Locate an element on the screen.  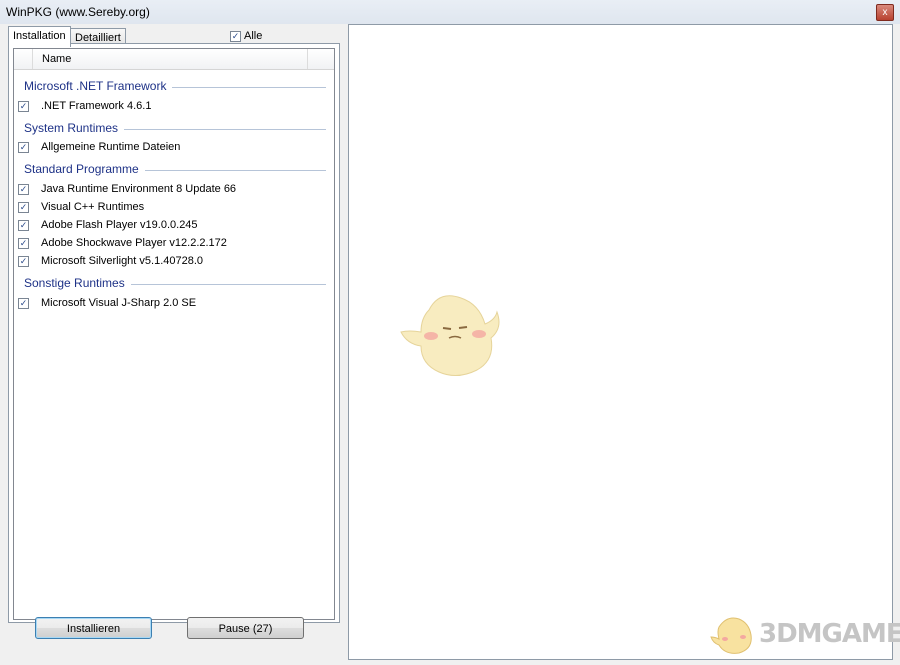
column-header-name: Name is located at coordinates (56, 59).